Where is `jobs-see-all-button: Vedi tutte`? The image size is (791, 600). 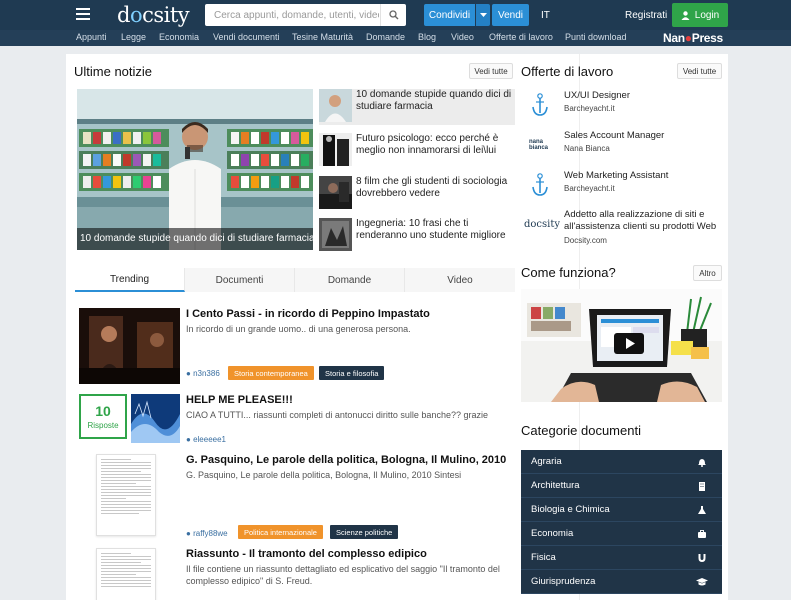
jobs-see-all-button: Vedi tutte is located at coordinates (699, 71).